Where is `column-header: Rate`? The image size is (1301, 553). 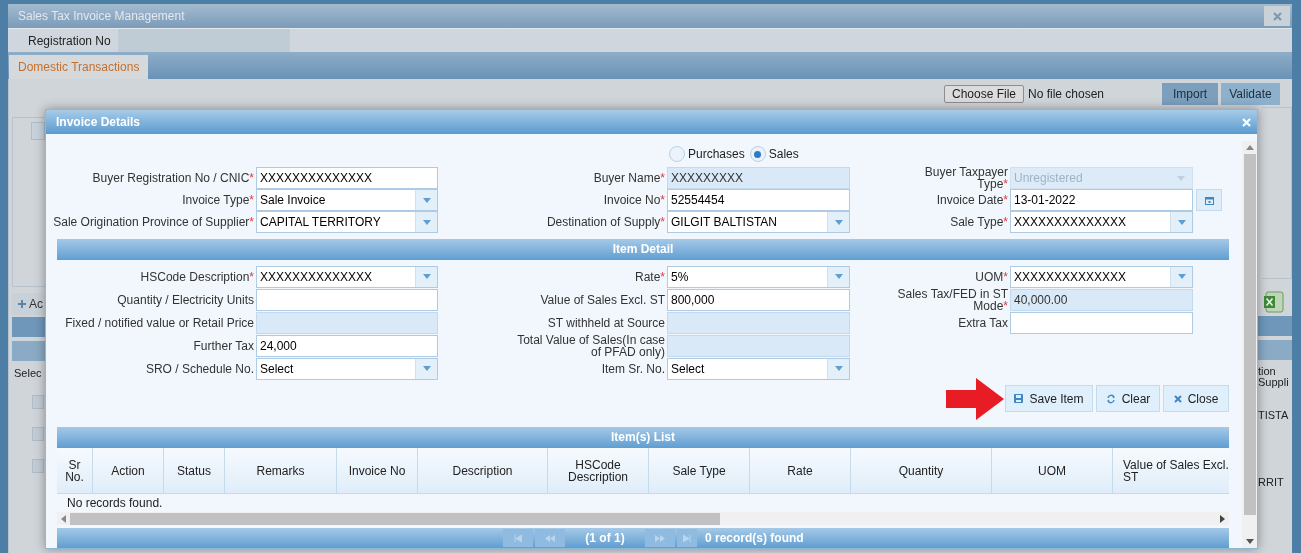
column-header: Rate is located at coordinates (800, 471).